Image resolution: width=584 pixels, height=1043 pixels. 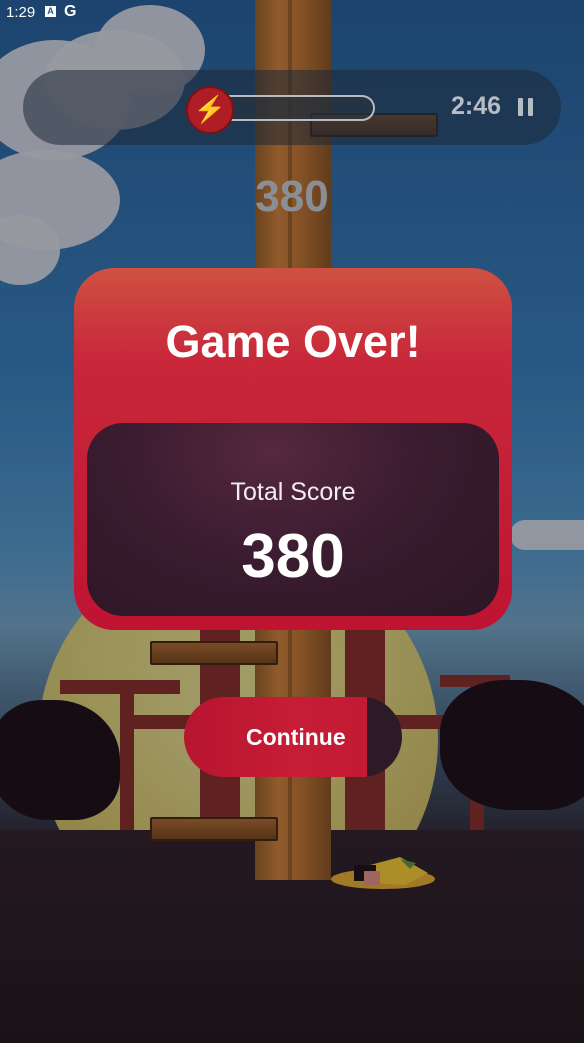 I want to click on total-score-label: Total Score, so click(x=293, y=492).